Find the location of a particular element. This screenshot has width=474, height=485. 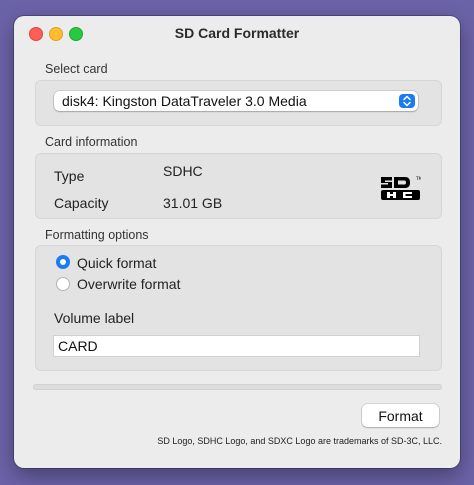

formatting-options-label: Formatting options is located at coordinates (97, 235).